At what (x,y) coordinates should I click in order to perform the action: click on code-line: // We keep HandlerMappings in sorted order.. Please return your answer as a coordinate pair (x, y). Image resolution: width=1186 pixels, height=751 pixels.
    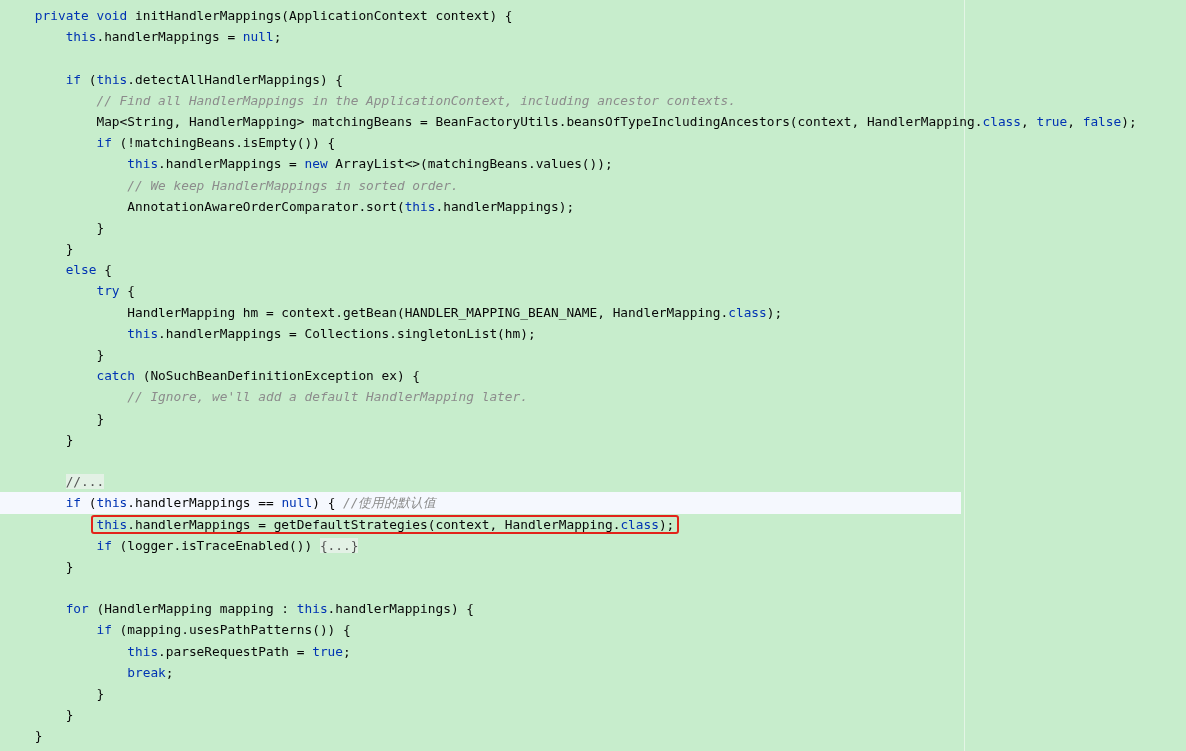
    Looking at the image, I should click on (292, 185).